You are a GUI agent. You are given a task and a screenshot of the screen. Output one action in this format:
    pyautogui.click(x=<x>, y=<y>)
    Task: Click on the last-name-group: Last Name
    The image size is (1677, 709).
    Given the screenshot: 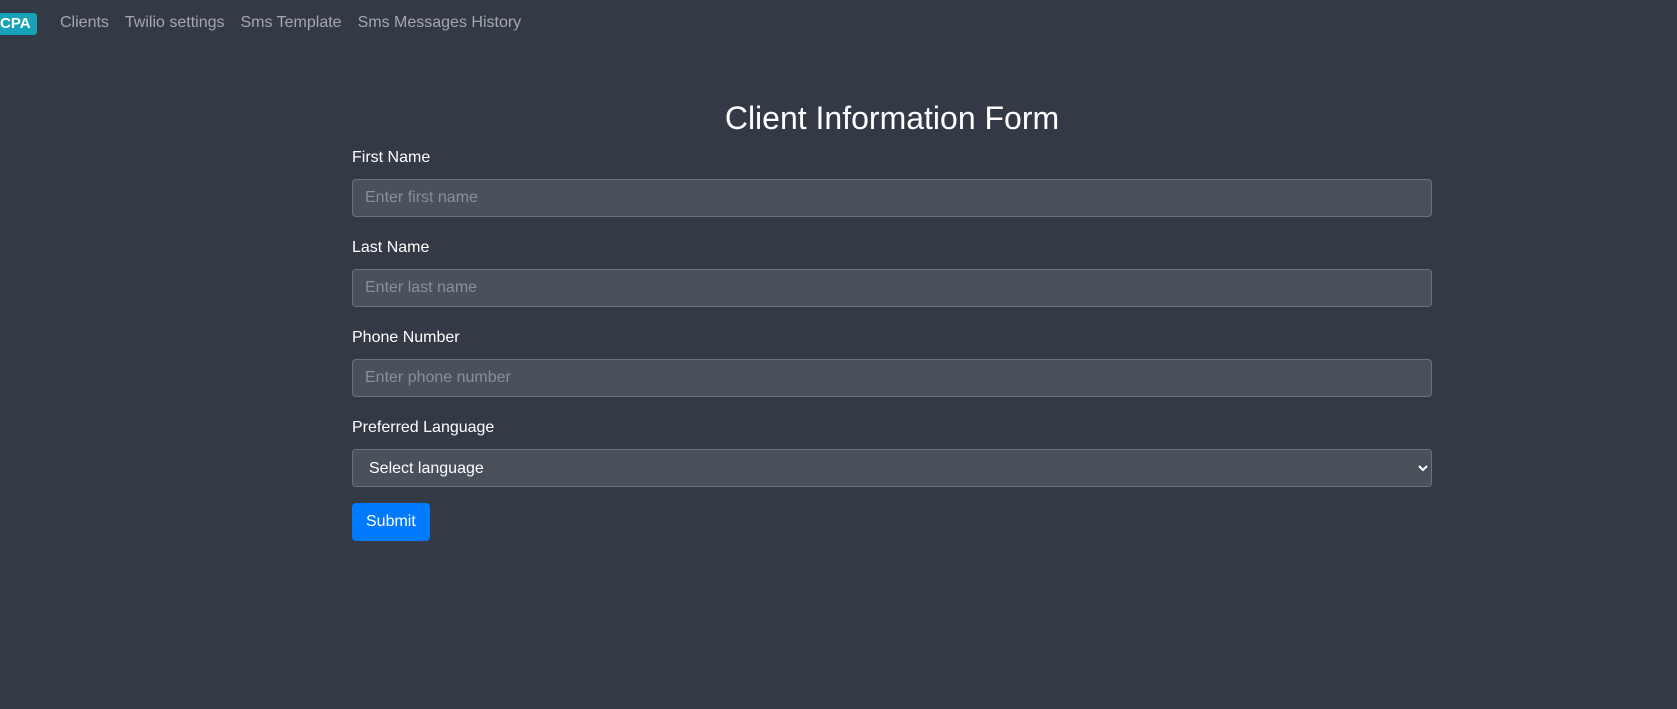 What is the action you would take?
    pyautogui.click(x=892, y=272)
    